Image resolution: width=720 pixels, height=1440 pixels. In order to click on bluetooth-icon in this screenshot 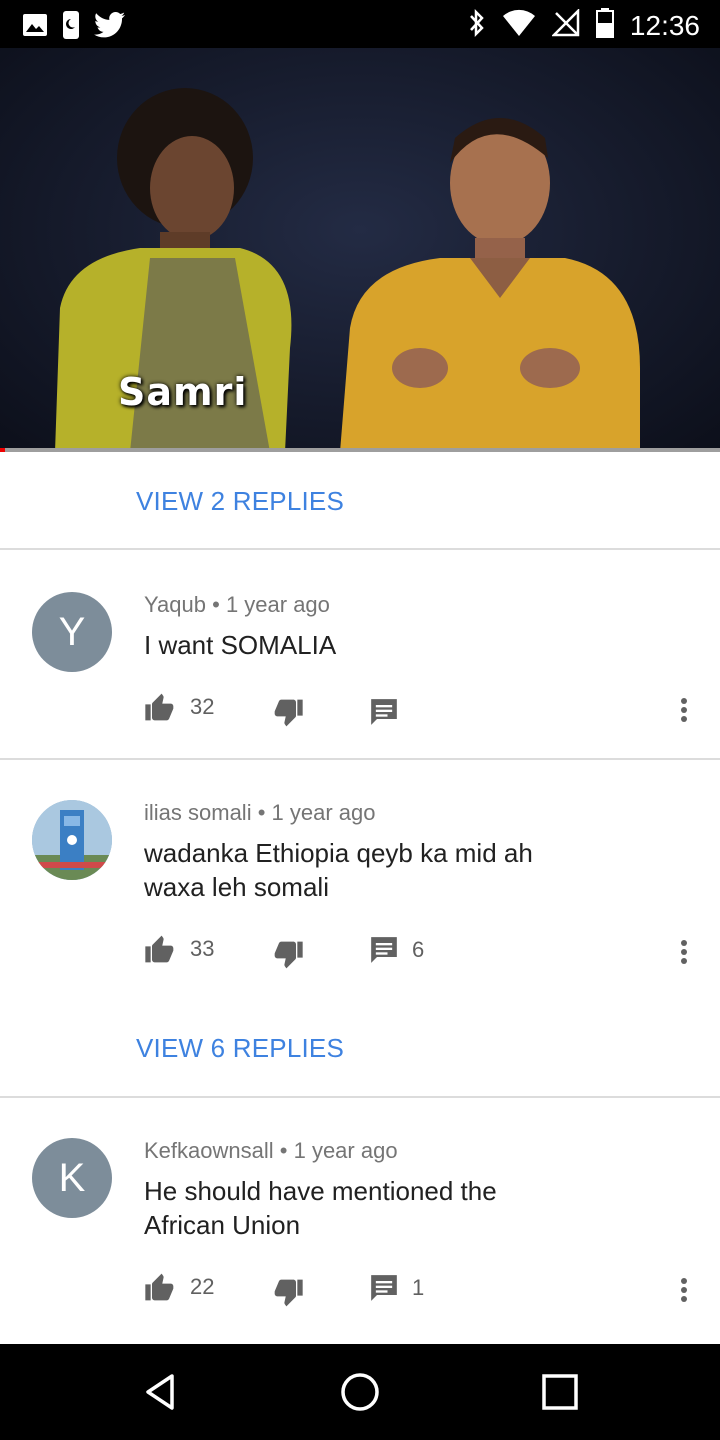, I will do `click(477, 25)`.